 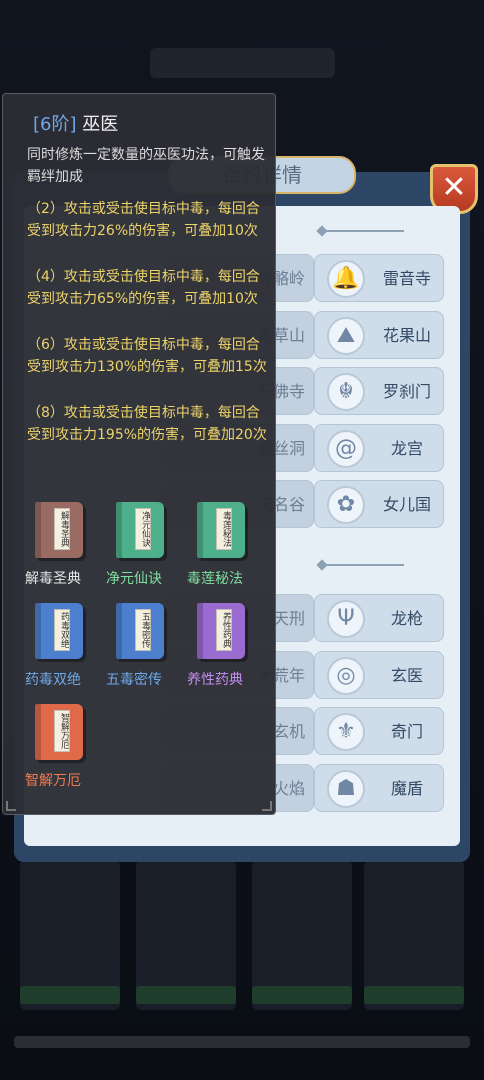 What do you see at coordinates (379, 618) in the screenshot?
I see `school-button: Ψ 龙枪` at bounding box center [379, 618].